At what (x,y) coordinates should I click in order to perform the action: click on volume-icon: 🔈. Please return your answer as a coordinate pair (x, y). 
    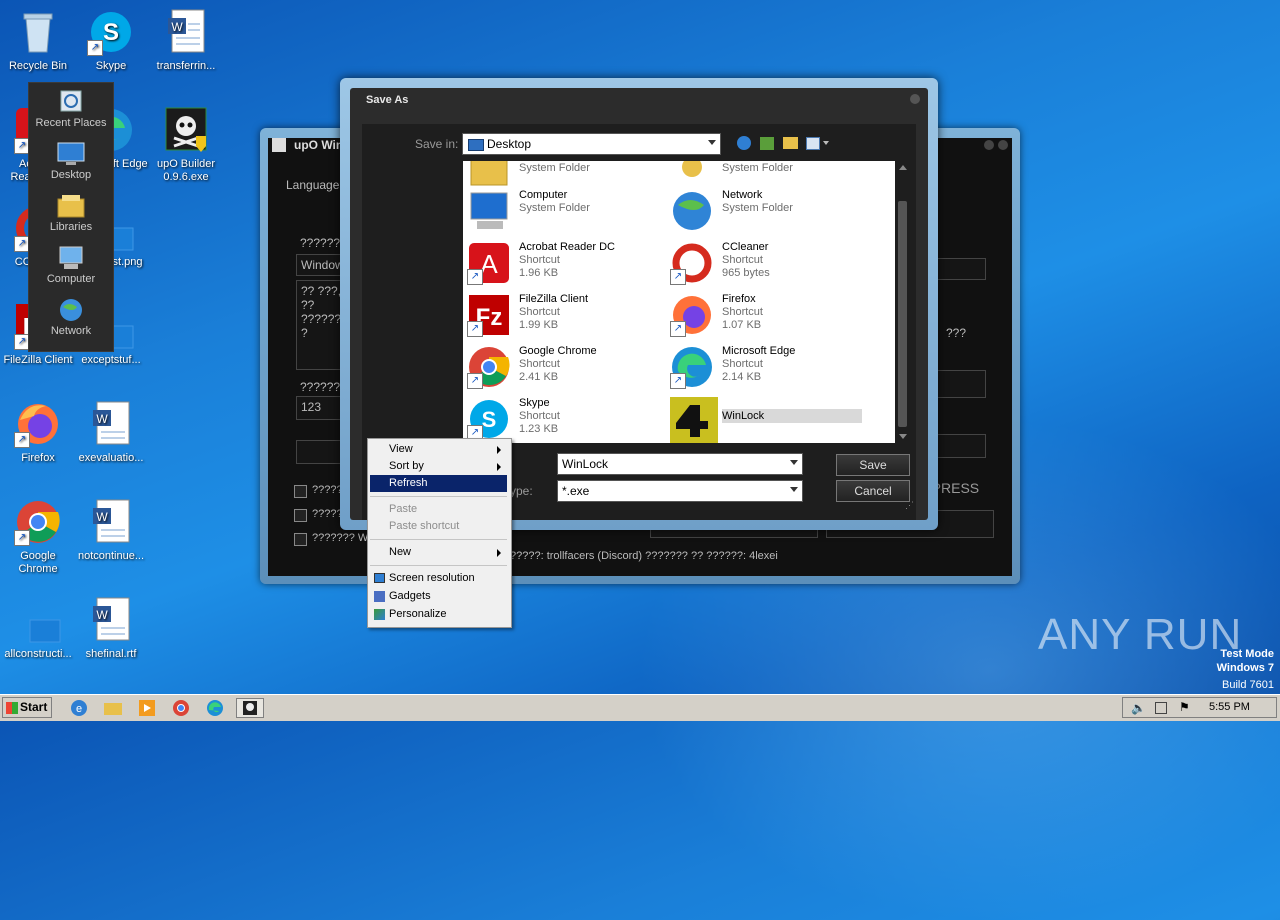
    Looking at the image, I should click on (1138, 708).